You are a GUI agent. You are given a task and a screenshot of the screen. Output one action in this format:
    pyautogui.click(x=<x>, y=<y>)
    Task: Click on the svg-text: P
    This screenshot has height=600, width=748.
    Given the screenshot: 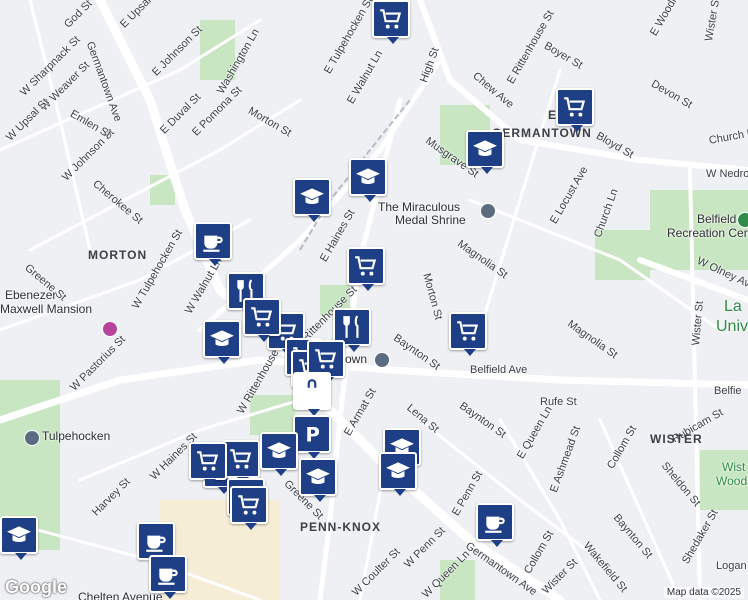 What is the action you would take?
    pyautogui.click(x=313, y=435)
    